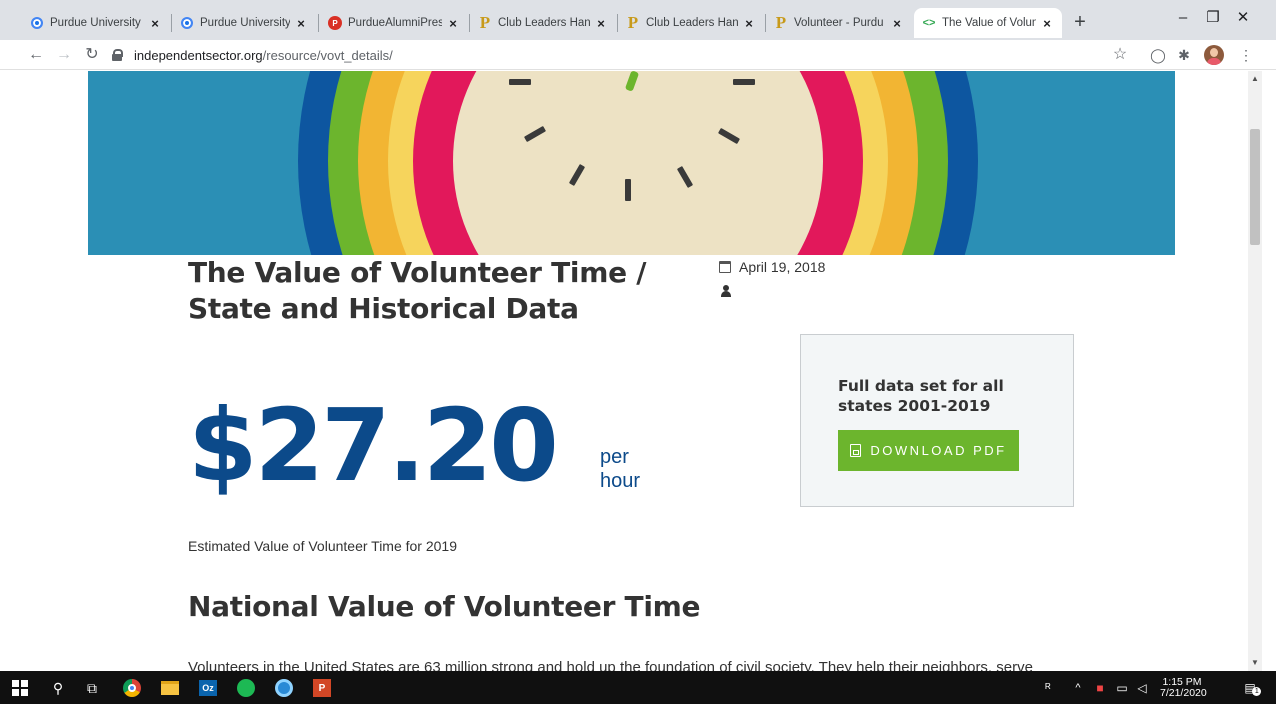 Image resolution: width=1276 pixels, height=704 pixels. I want to click on extensions-puzzle-icon: ✱, so click(1184, 55).